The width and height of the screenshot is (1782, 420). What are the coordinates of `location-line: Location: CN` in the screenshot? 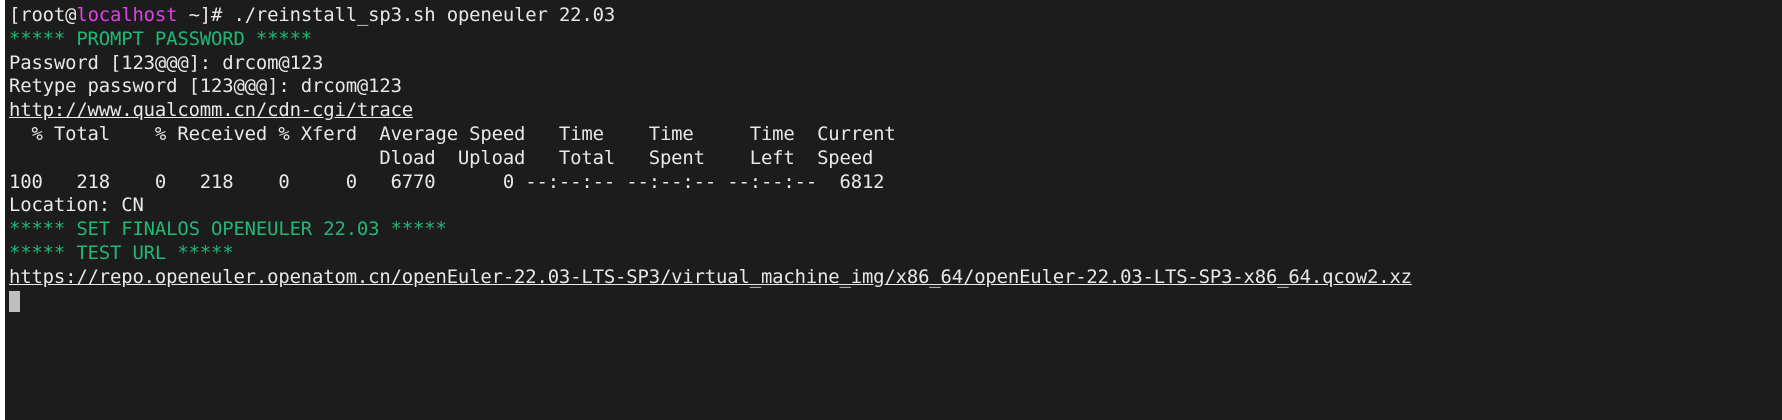 It's located at (76, 205).